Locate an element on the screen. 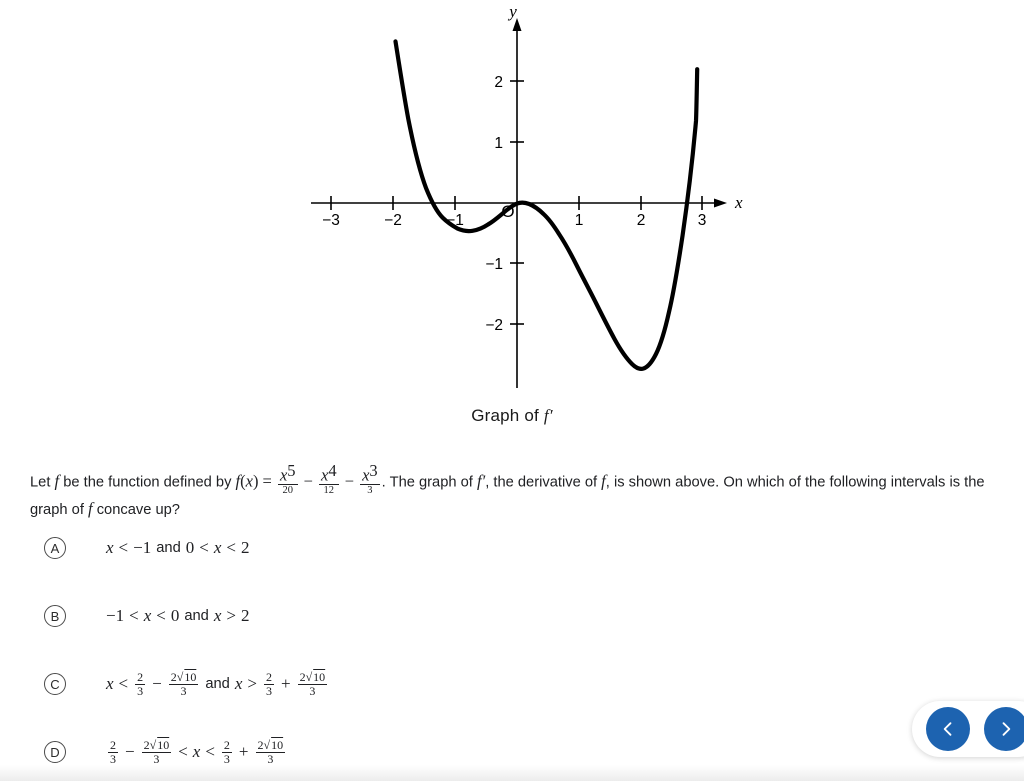  choice-bubble-d: D is located at coordinates (55, 752).